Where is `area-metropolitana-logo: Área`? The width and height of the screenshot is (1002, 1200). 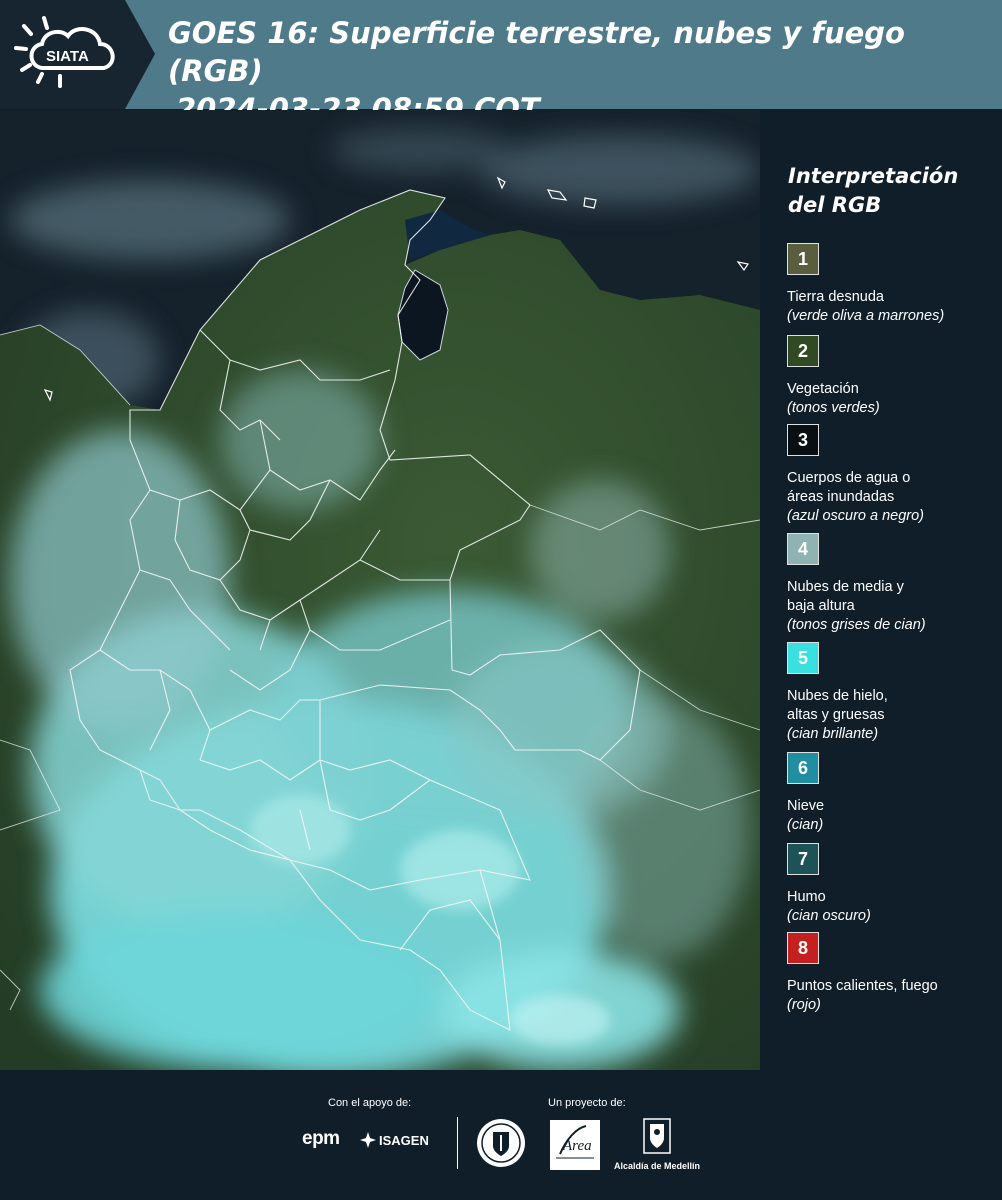
area-metropolitana-logo: Área is located at coordinates (575, 1145).